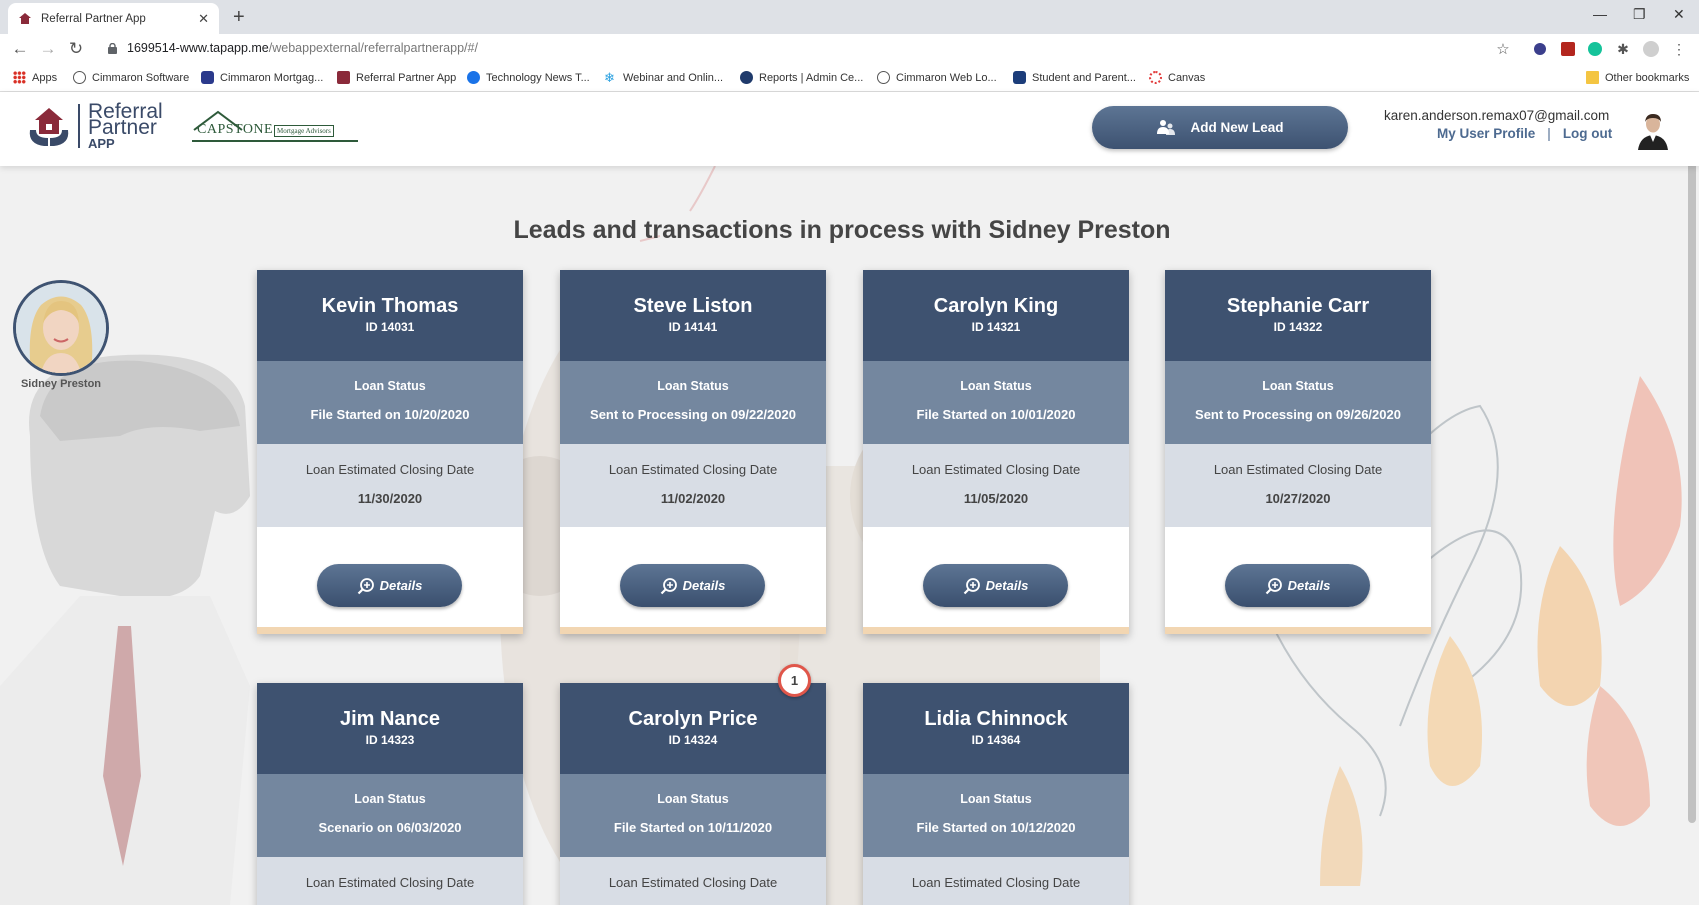 This screenshot has width=1699, height=905. I want to click on forward-icon: →, so click(48, 49).